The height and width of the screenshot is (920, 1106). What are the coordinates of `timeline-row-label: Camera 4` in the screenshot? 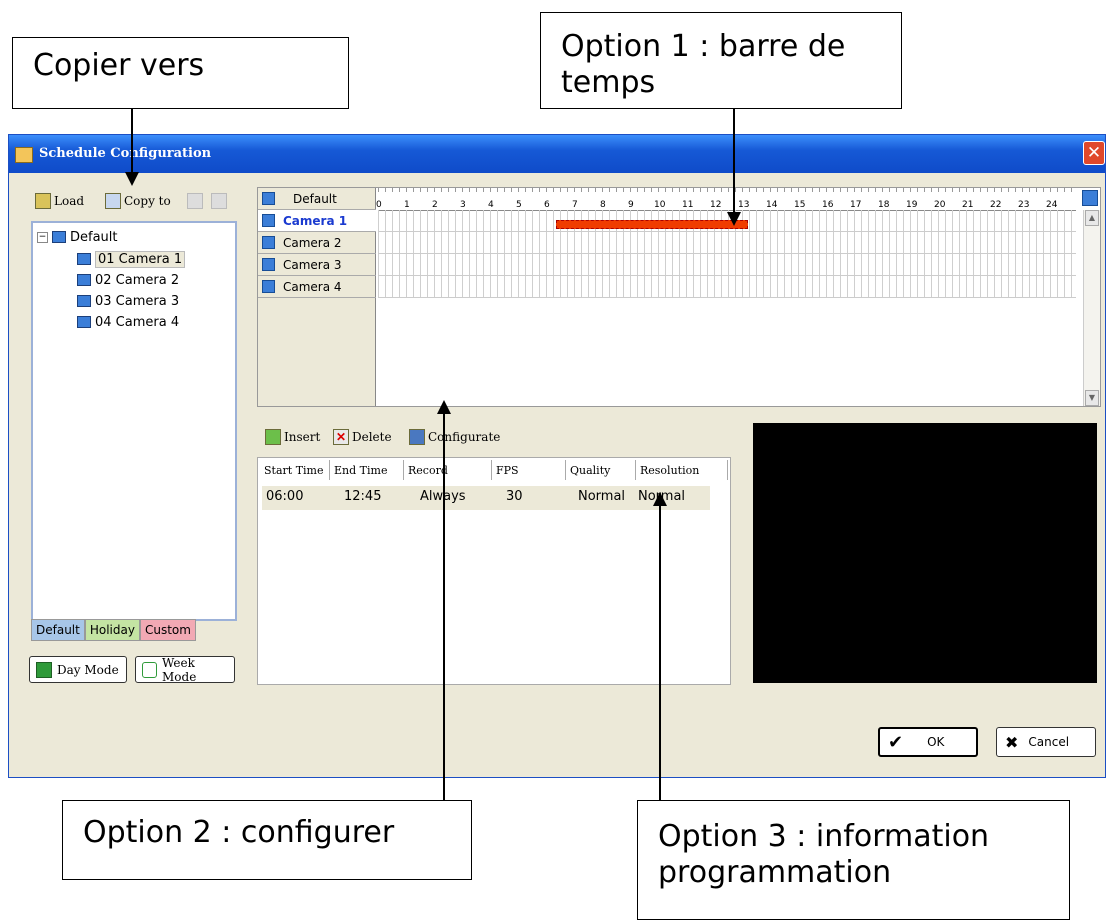 It's located at (317, 287).